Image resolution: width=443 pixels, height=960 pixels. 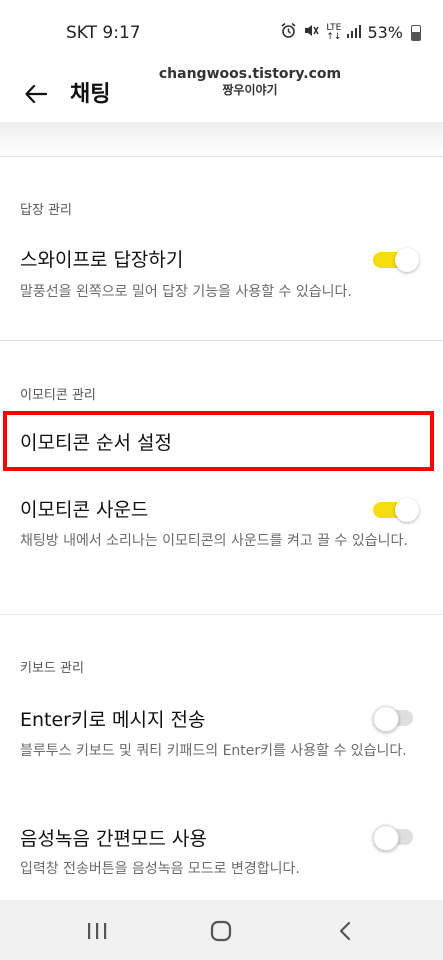 I want to click on enter-send-desc: 블루투스 키보드 및 쿼티 키패드의 Enter키를 사용할 수 있습니다., so click(x=213, y=751).